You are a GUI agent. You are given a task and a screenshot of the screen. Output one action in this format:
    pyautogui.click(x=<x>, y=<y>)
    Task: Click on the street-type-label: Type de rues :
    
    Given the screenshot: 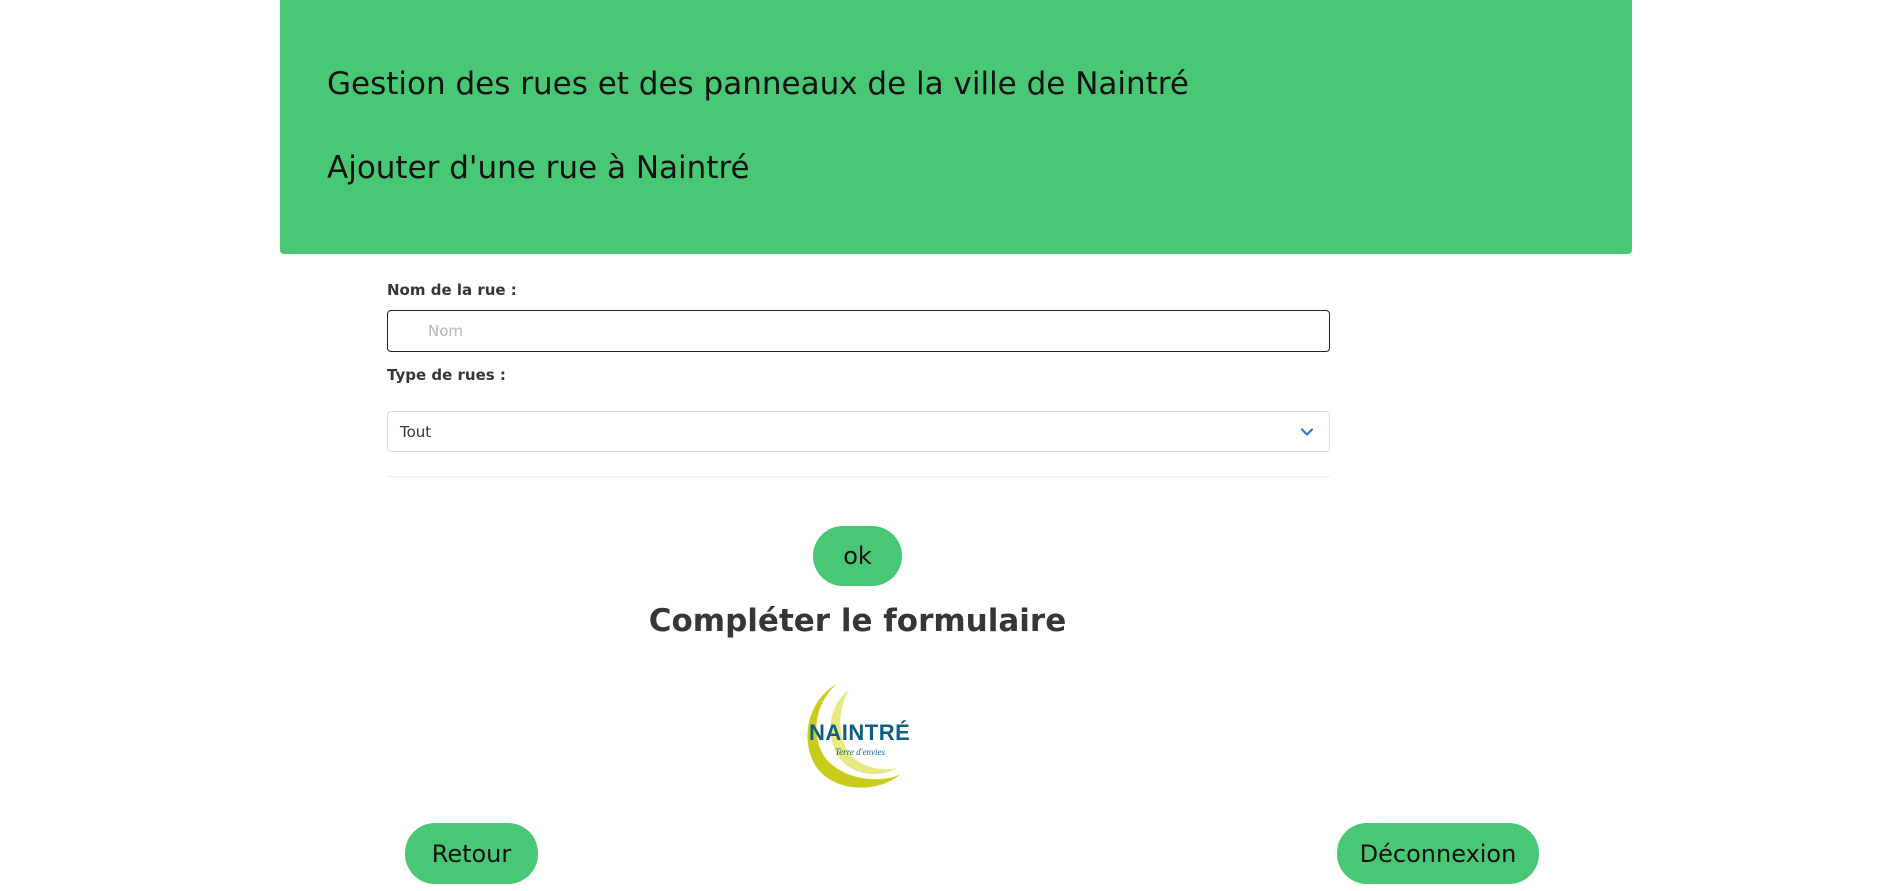 What is the action you would take?
    pyautogui.click(x=446, y=375)
    